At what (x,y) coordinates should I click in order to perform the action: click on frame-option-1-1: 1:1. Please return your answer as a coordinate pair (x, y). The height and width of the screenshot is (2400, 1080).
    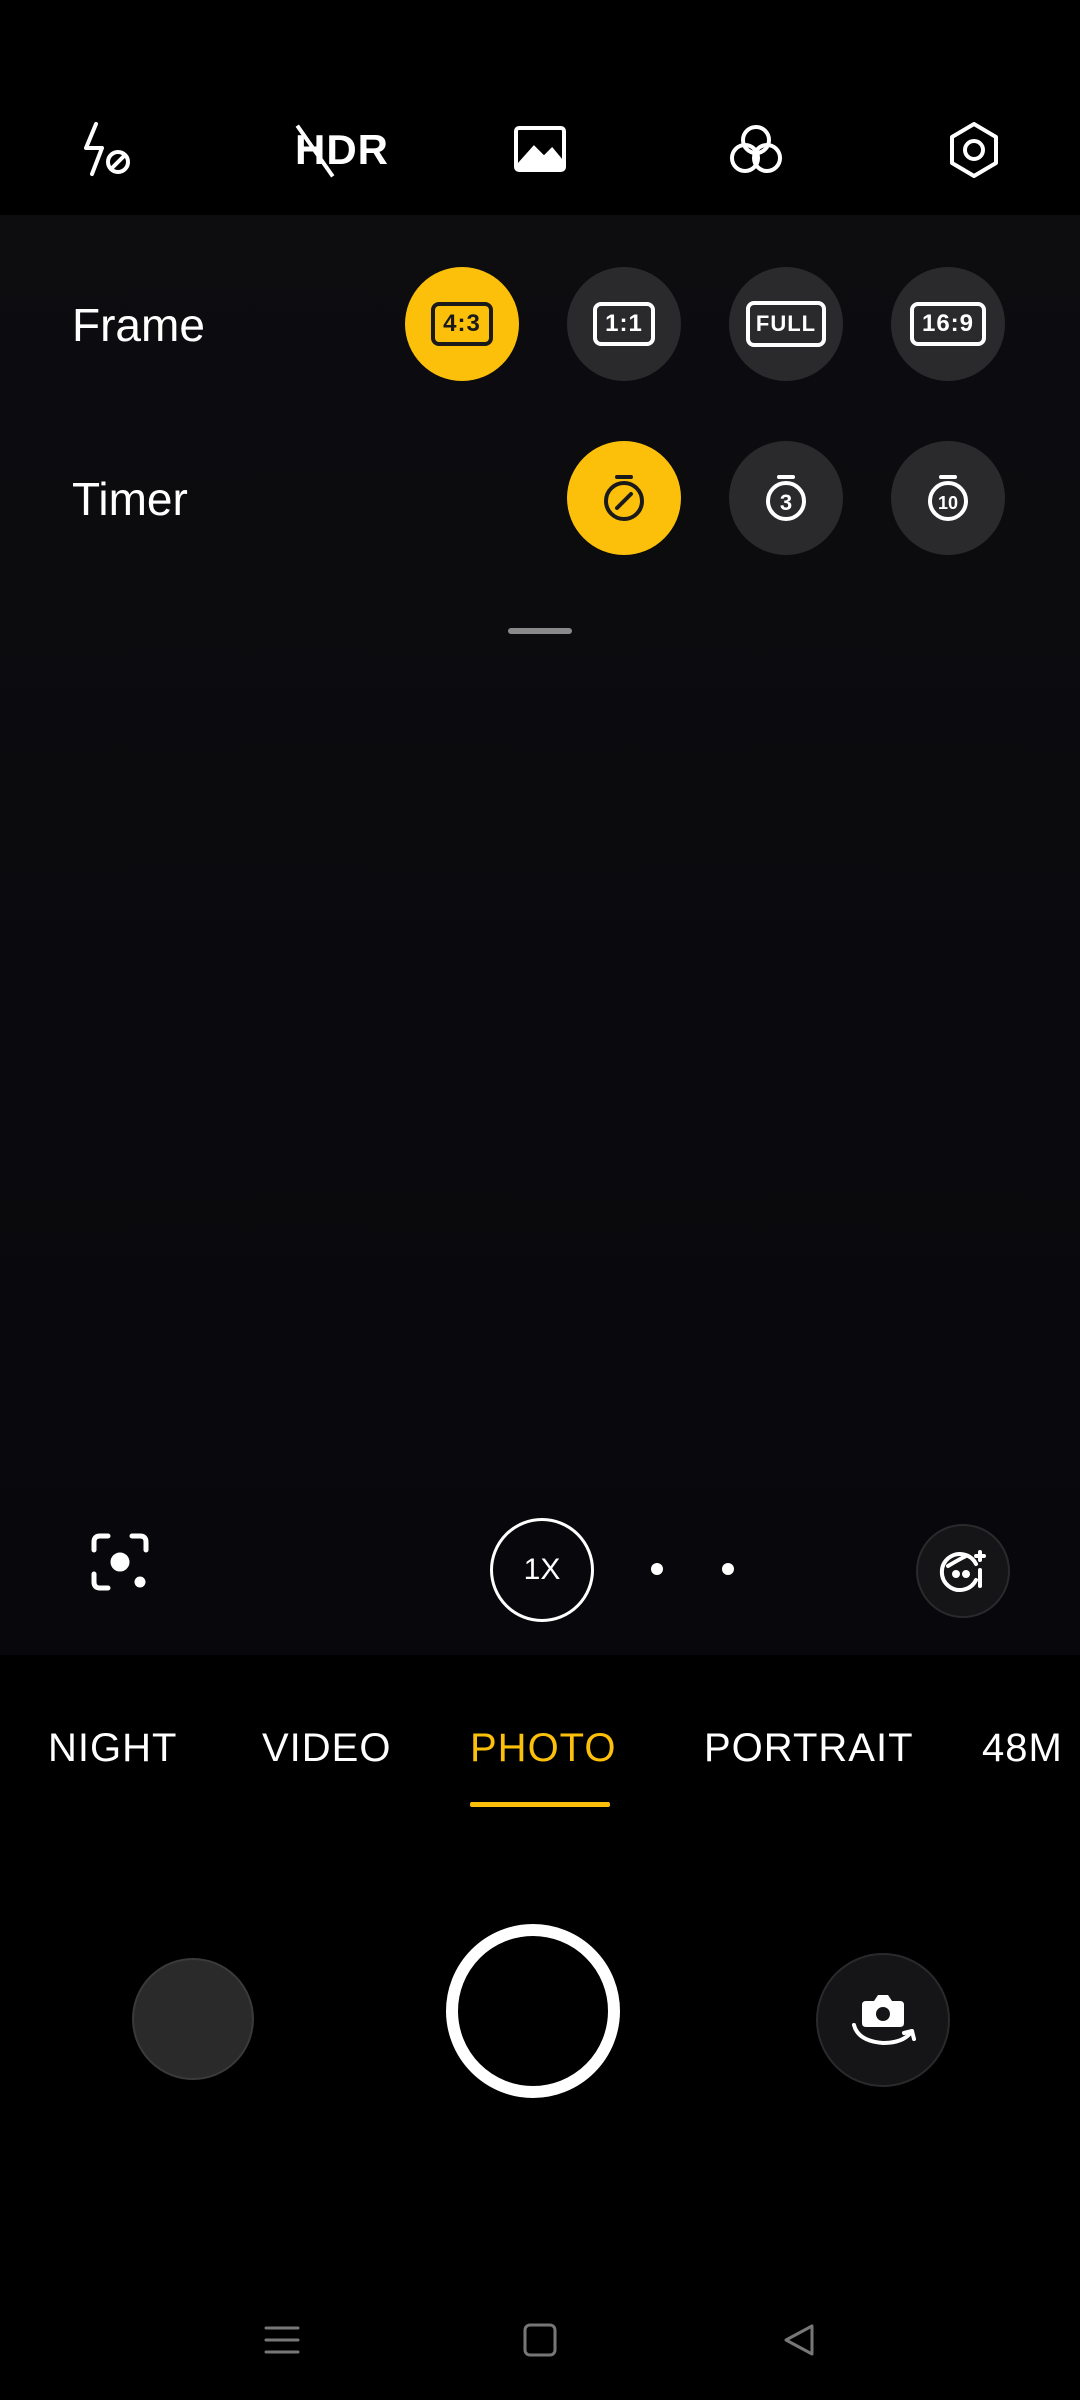
    Looking at the image, I should click on (624, 324).